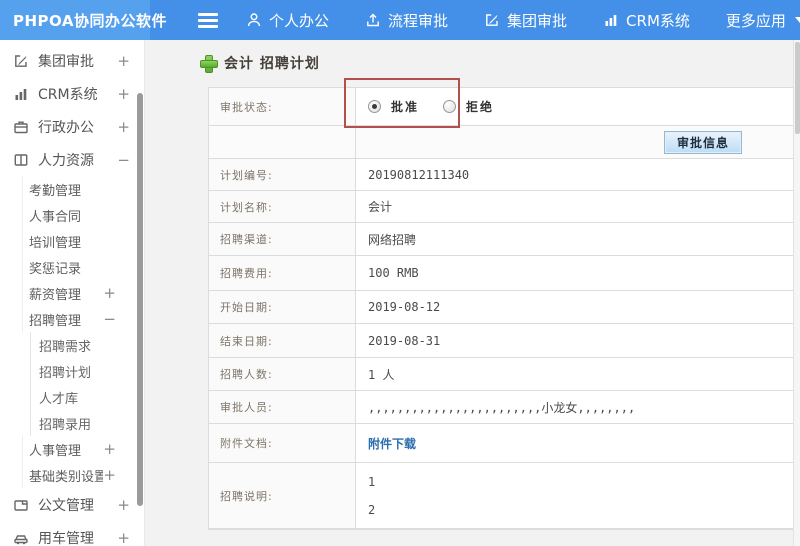  What do you see at coordinates (393, 273) in the screenshot?
I see `field-value: 100 RMB` at bounding box center [393, 273].